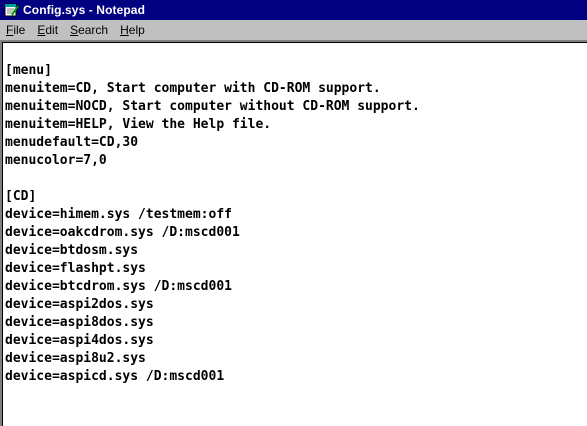 This screenshot has width=587, height=426. Describe the element at coordinates (72, 142) in the screenshot. I see `text-line: menudefault=CD,30` at that location.